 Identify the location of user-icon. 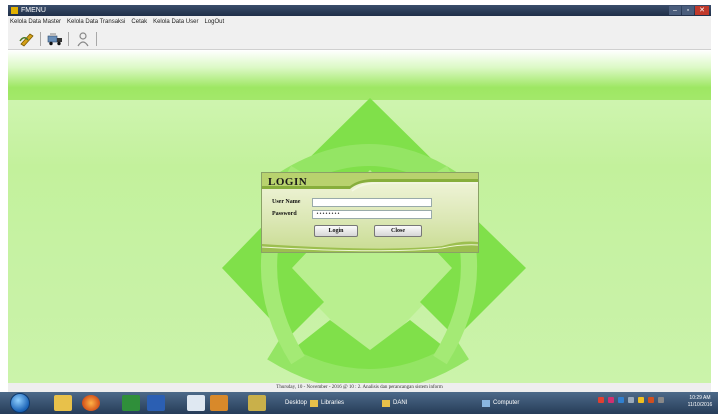
(83, 39).